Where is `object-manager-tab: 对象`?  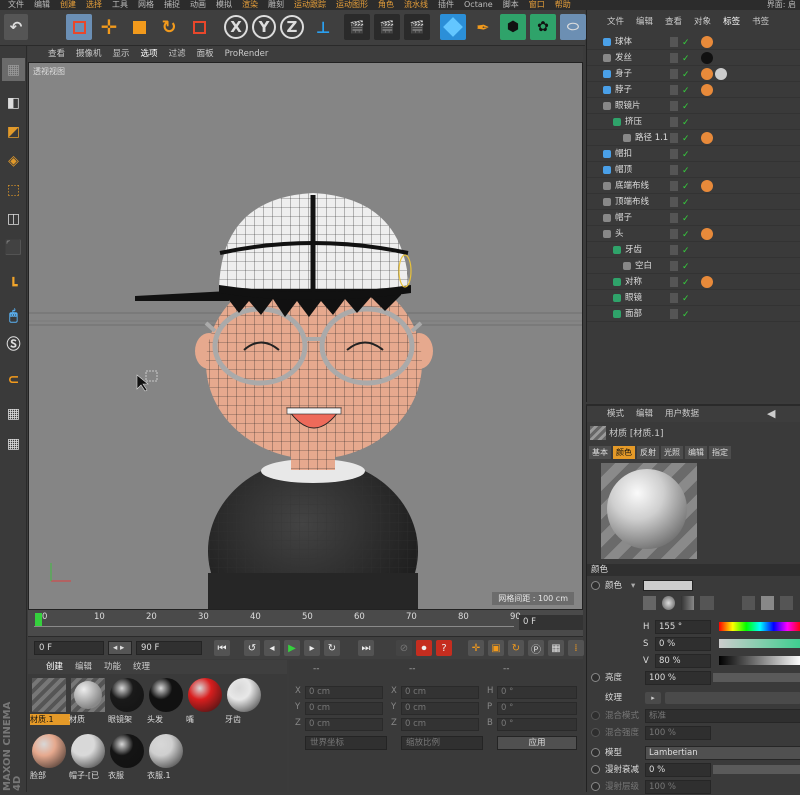
object-manager-tab: 对象 is located at coordinates (702, 22).